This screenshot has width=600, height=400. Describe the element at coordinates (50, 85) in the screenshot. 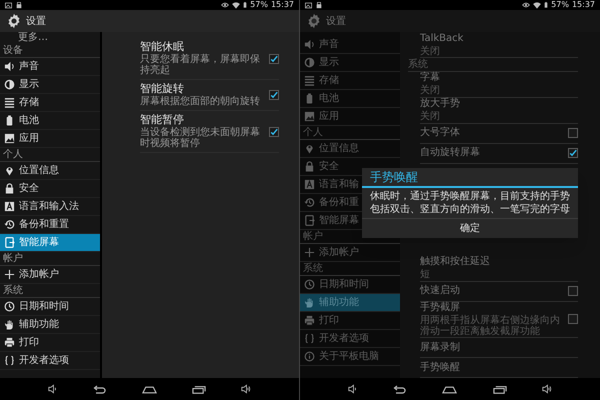

I see `sidebar-item: 显示` at that location.